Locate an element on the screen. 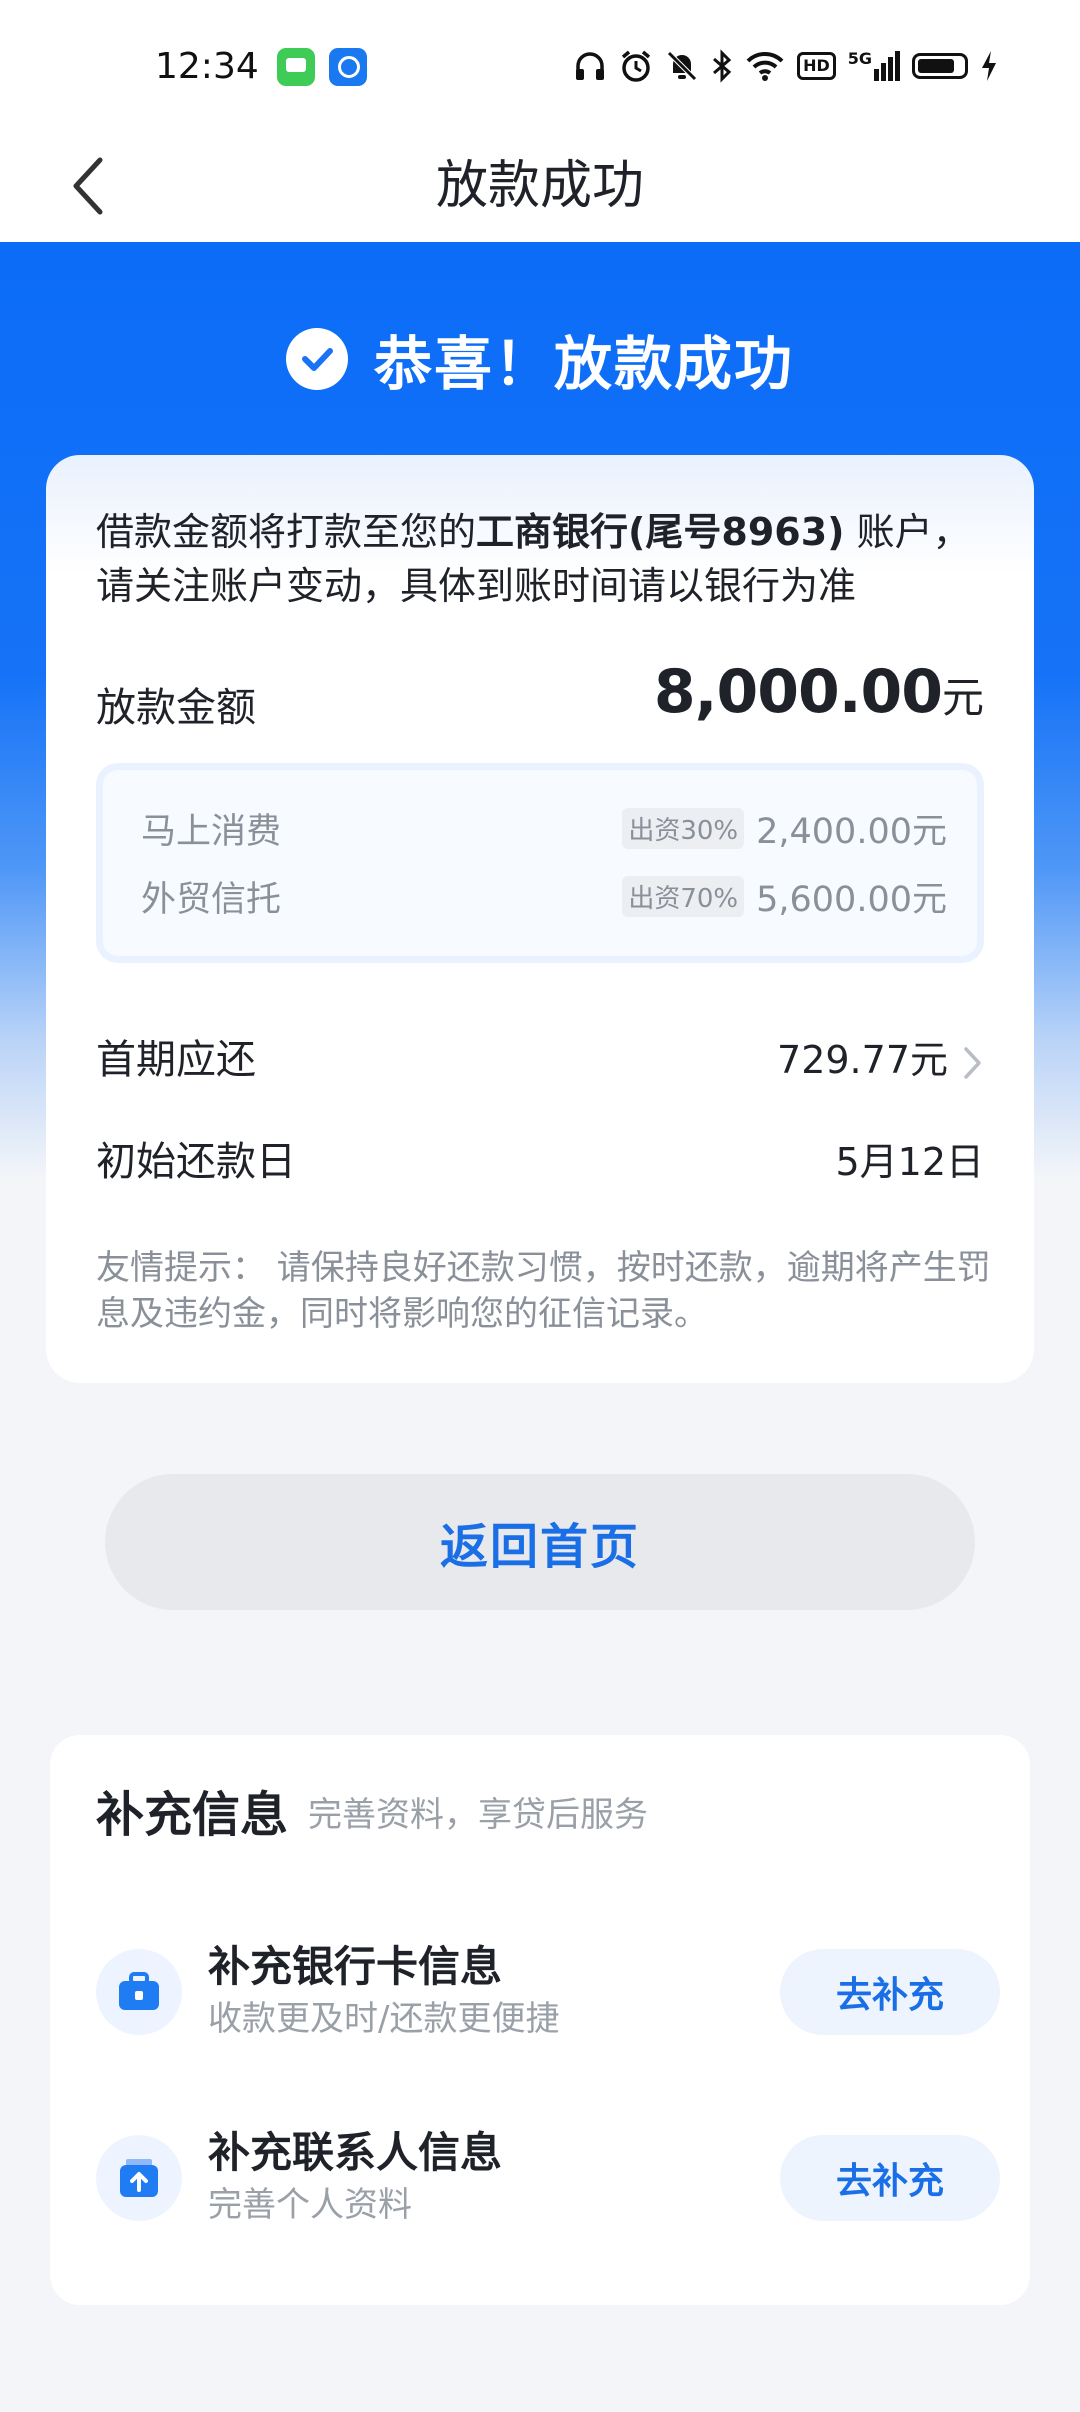 The height and width of the screenshot is (2412, 1080). supplement-item-title: 补充联系人信息 is located at coordinates (355, 2152).